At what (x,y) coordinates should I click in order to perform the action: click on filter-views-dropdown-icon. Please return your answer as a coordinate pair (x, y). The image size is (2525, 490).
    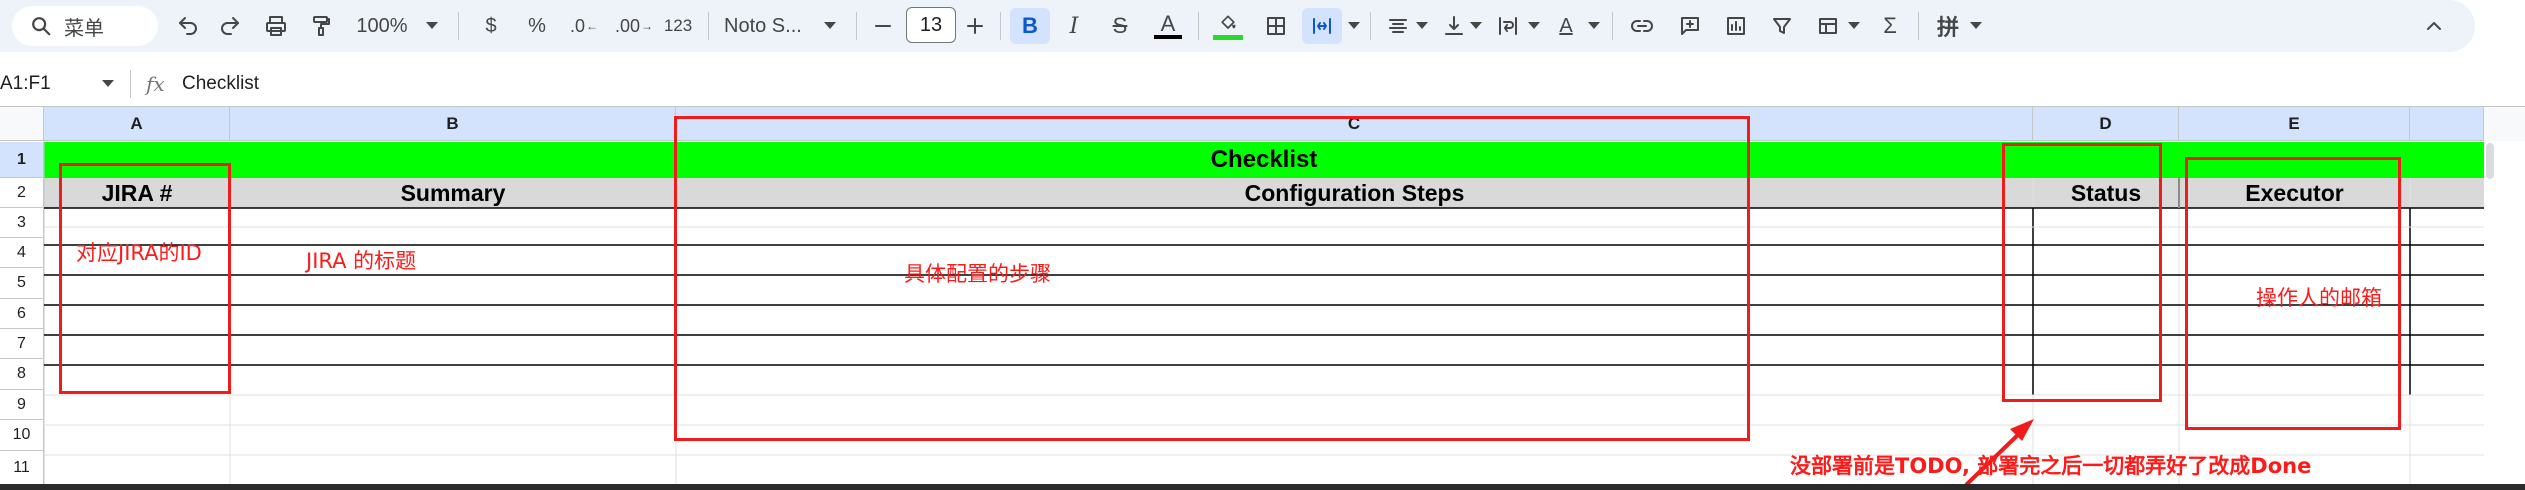
    Looking at the image, I should click on (1854, 25).